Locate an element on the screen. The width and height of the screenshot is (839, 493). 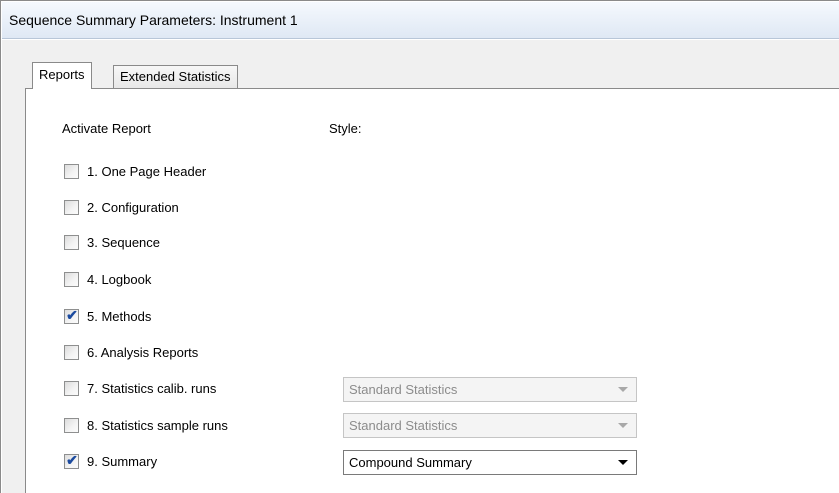
logbook-checkbox is located at coordinates (71, 279).